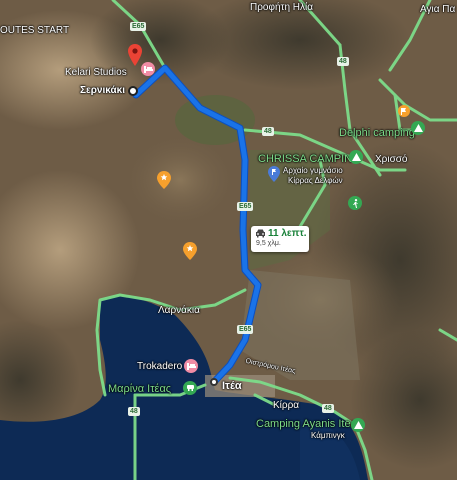 The width and height of the screenshot is (457, 480). Describe the element at coordinates (134, 411) in the screenshot. I see `road-shield-48-left: 48` at that location.